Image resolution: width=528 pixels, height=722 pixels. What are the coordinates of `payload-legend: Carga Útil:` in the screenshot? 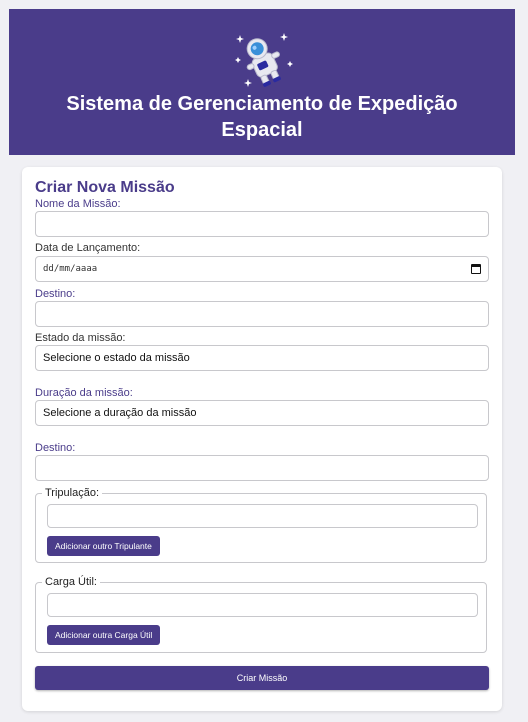 It's located at (71, 582).